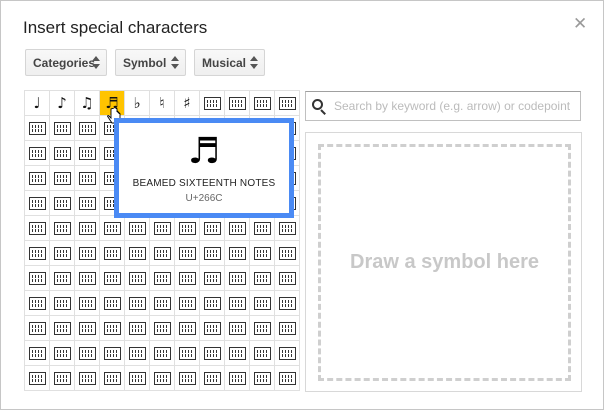 The height and width of the screenshot is (410, 604). I want to click on symbol-cell: ♫, so click(87, 103).